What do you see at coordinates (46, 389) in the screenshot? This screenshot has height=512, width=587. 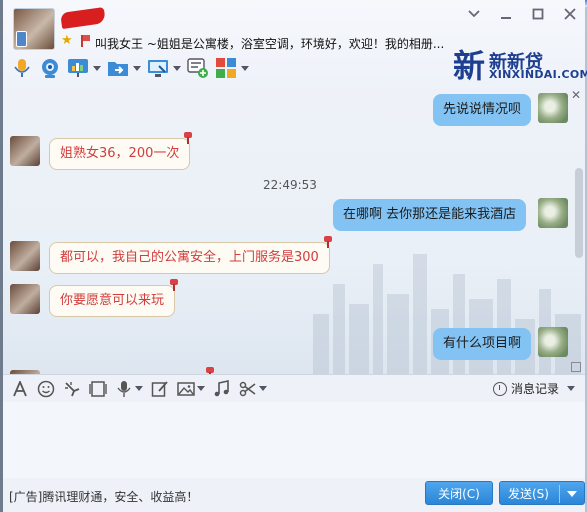 I see `emoji-icon` at bounding box center [46, 389].